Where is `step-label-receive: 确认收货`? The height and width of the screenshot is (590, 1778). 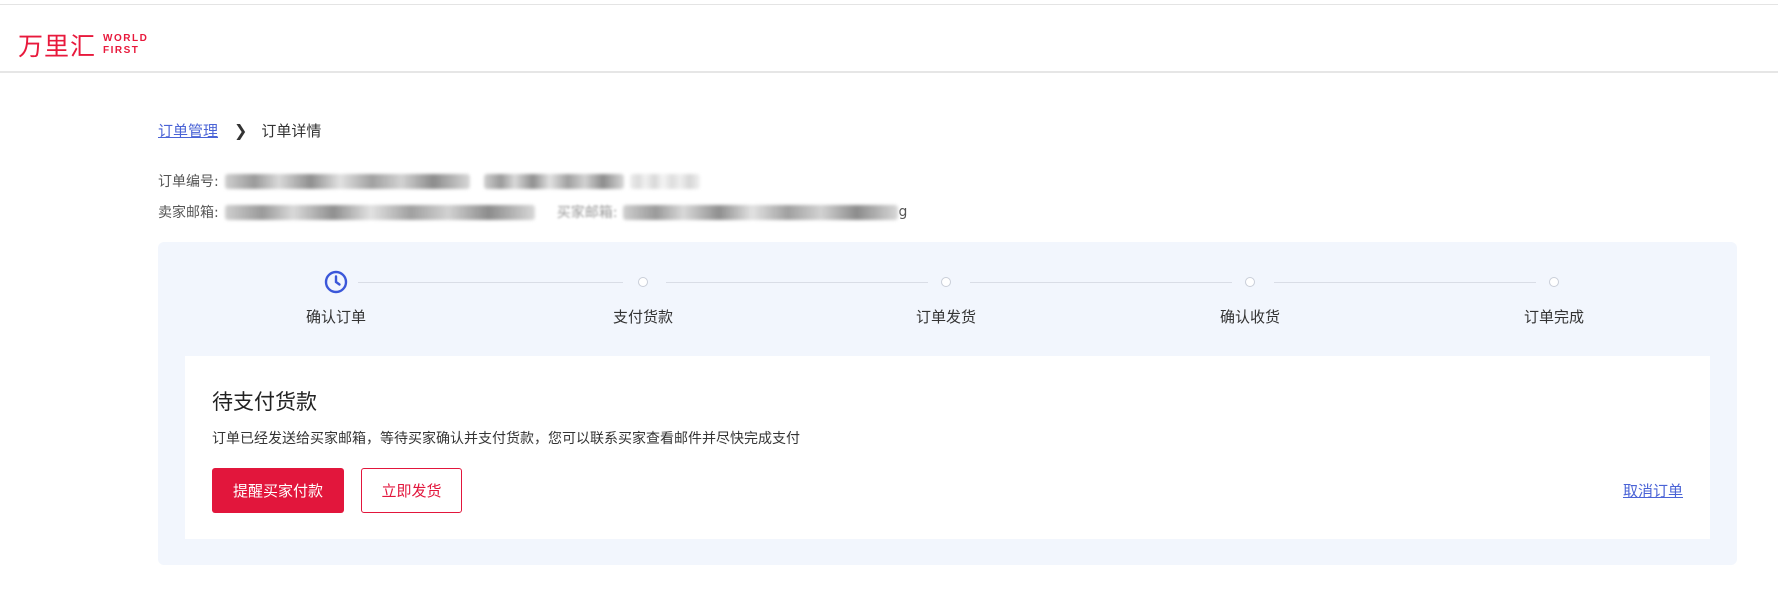
step-label-receive: 确认收货 is located at coordinates (1249, 317).